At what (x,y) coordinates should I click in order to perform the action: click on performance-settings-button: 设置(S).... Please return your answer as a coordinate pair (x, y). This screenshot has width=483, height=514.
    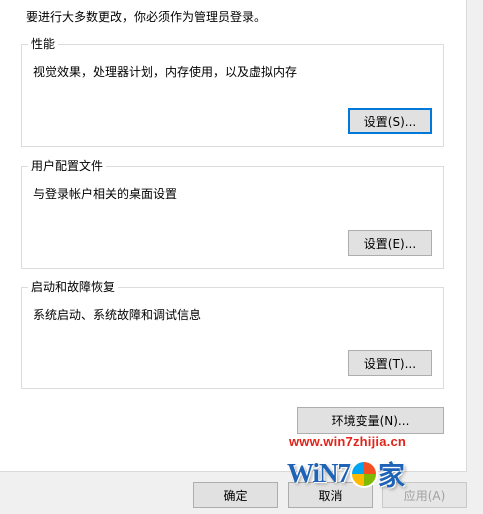
    Looking at the image, I should click on (390, 121).